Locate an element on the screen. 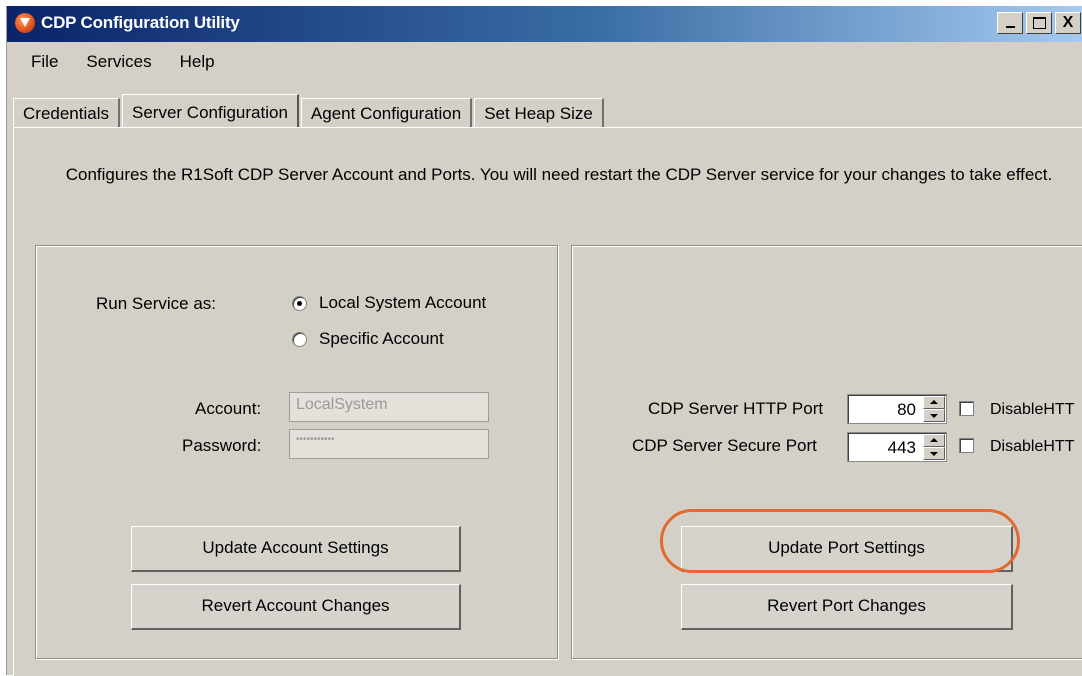  close-button: X is located at coordinates (1068, 23).